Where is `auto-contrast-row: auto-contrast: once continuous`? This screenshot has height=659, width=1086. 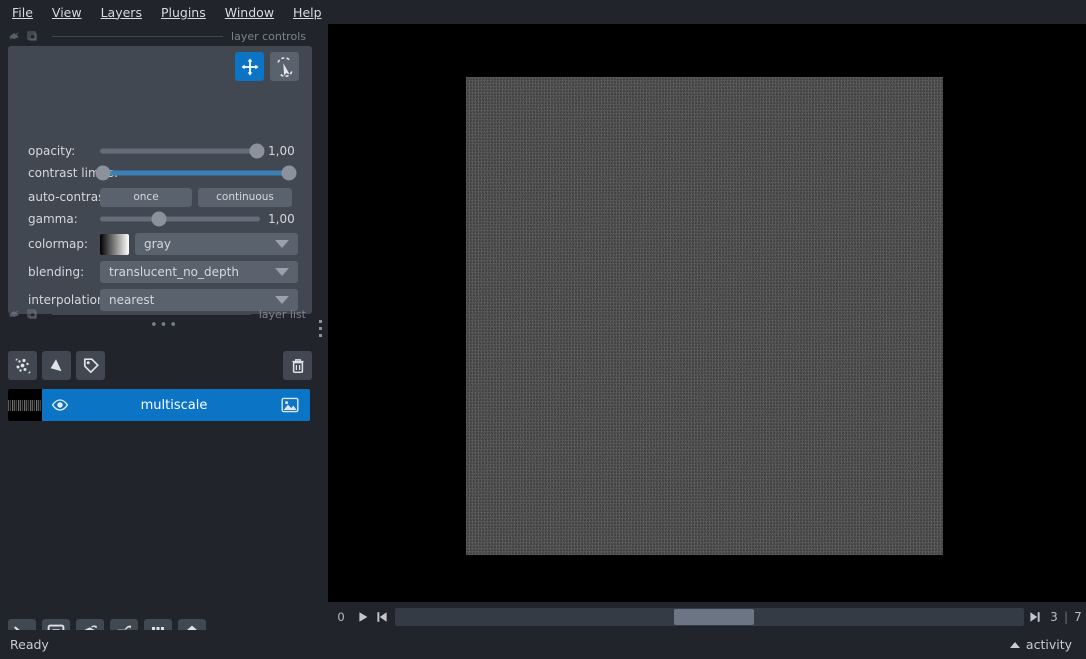 auto-contrast-row: auto-contrast: once continuous is located at coordinates (160, 197).